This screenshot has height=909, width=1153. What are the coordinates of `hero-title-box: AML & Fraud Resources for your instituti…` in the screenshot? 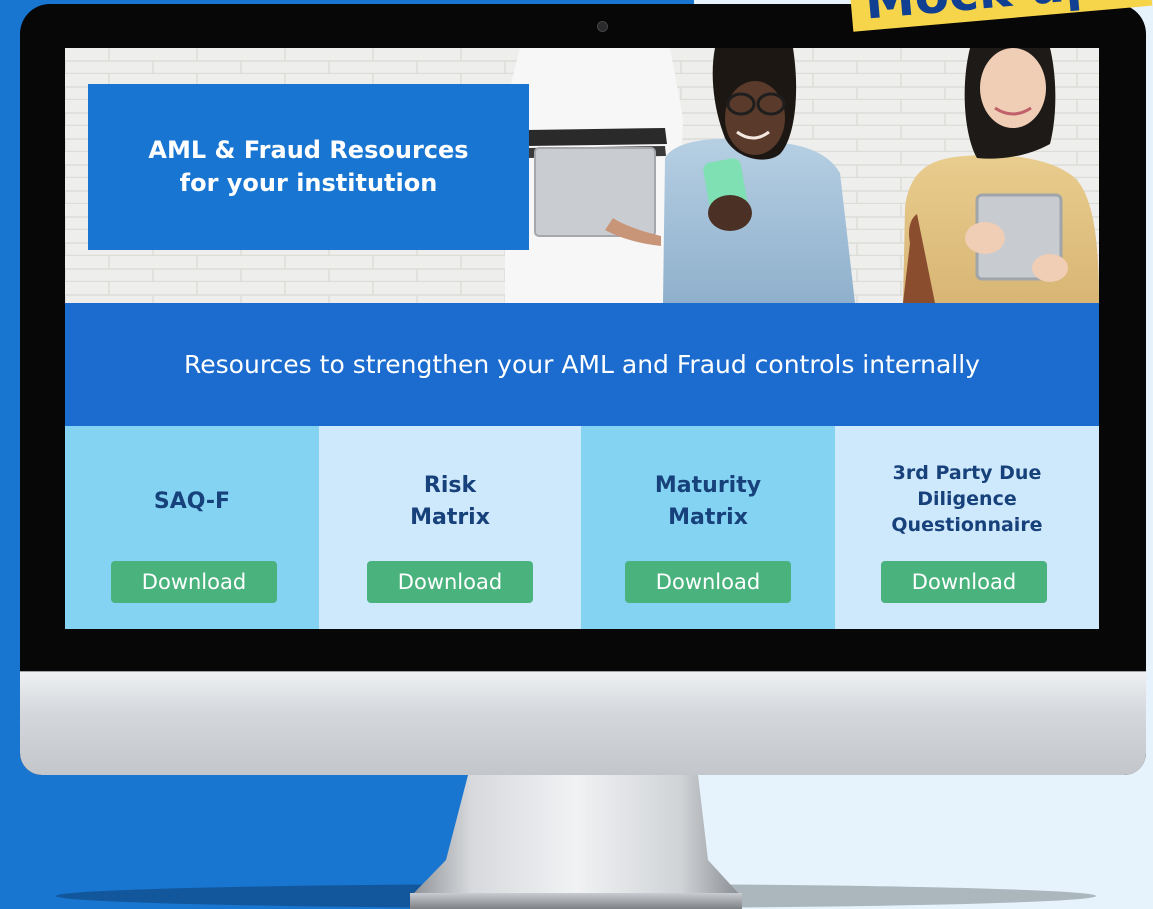 It's located at (308, 167).